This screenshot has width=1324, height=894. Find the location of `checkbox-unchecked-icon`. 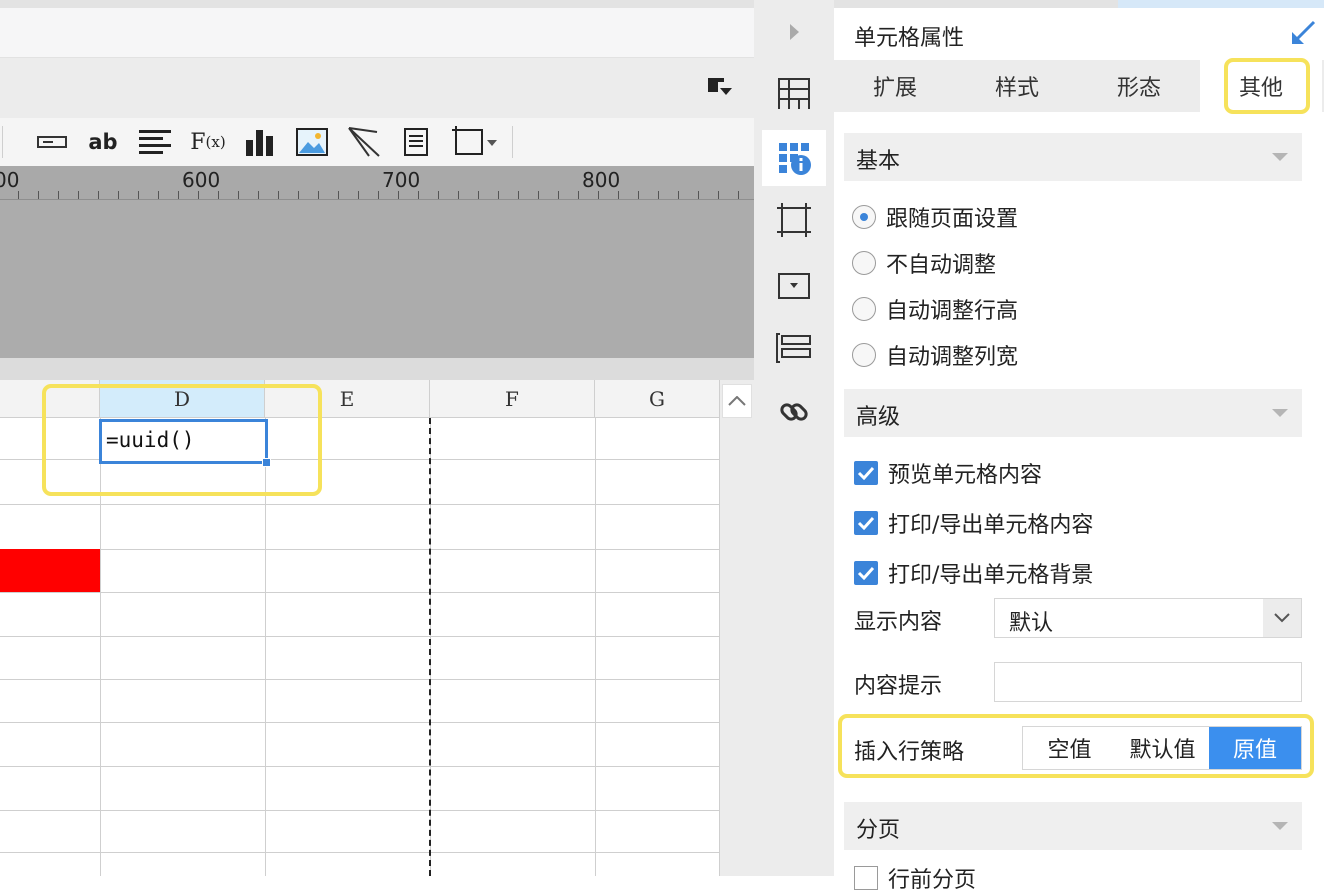

checkbox-unchecked-icon is located at coordinates (866, 878).